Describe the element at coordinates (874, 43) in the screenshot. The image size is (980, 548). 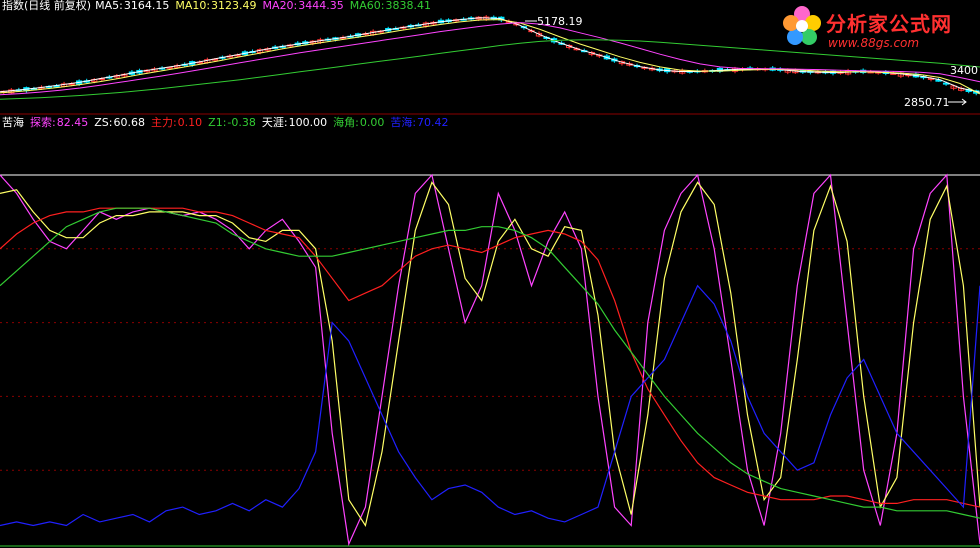
I see `logo-url: www.88gs.com` at that location.